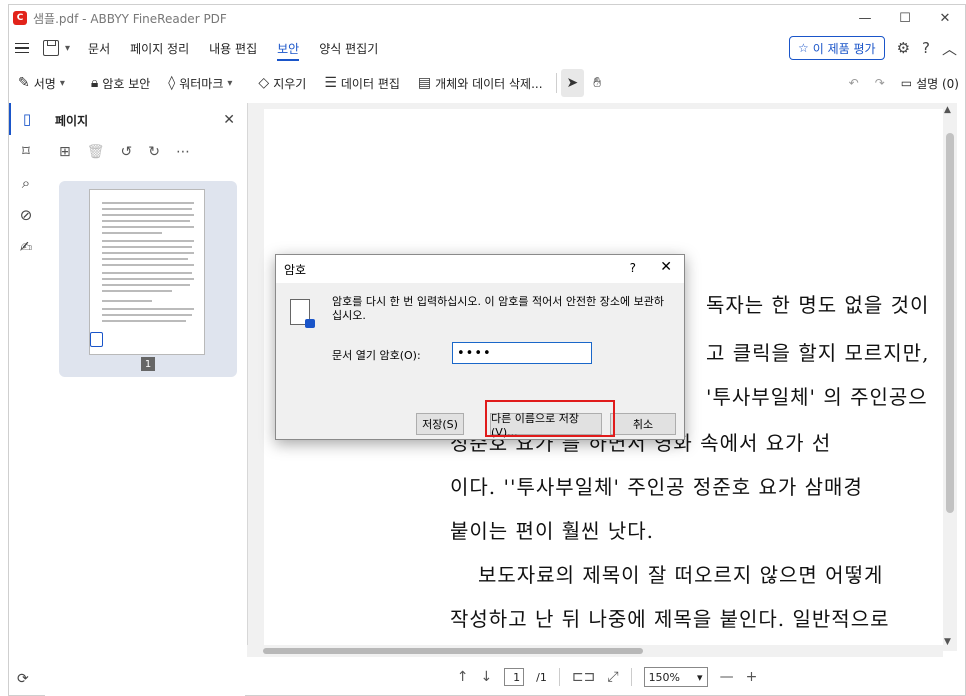 This screenshot has width=966, height=696. What do you see at coordinates (51, 48) in the screenshot?
I see `save-icon` at bounding box center [51, 48].